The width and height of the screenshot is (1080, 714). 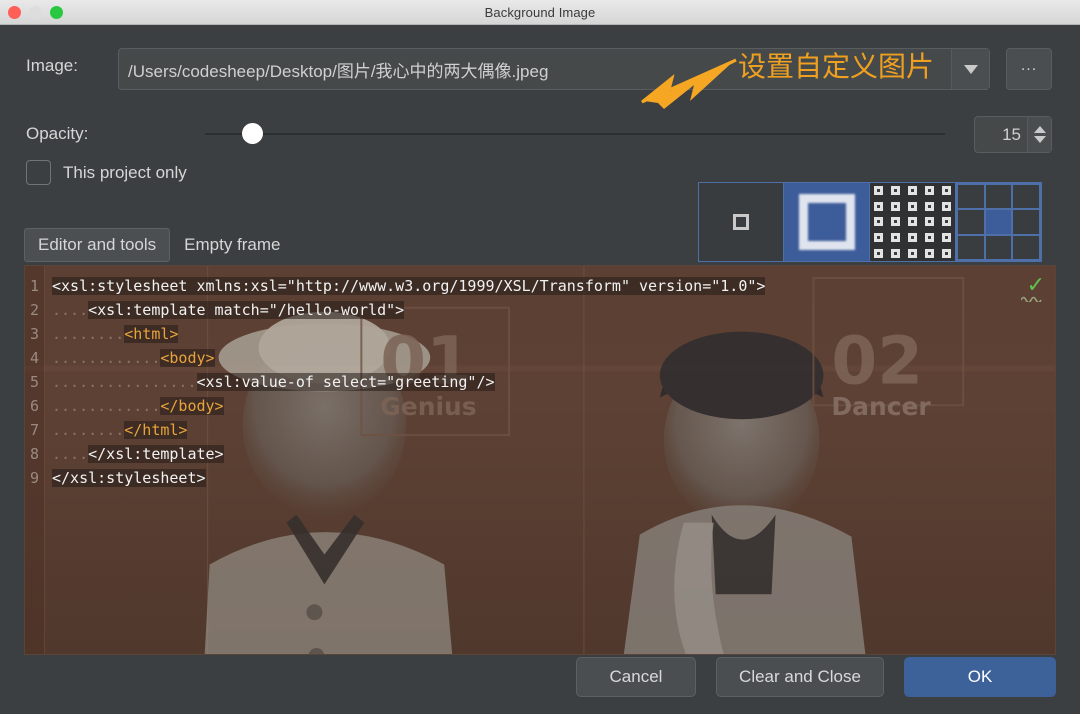 I want to click on inspection-squiggle-icon, so click(x=1031, y=299).